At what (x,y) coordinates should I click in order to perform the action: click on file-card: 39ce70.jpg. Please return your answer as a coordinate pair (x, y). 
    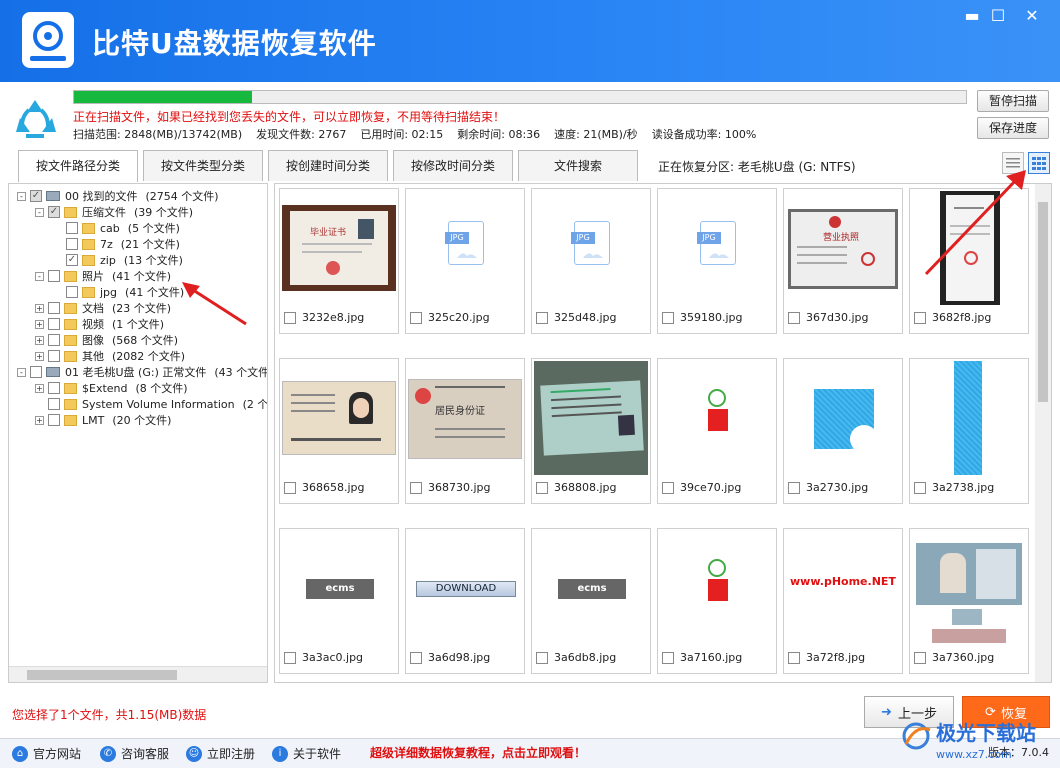
    Looking at the image, I should click on (717, 431).